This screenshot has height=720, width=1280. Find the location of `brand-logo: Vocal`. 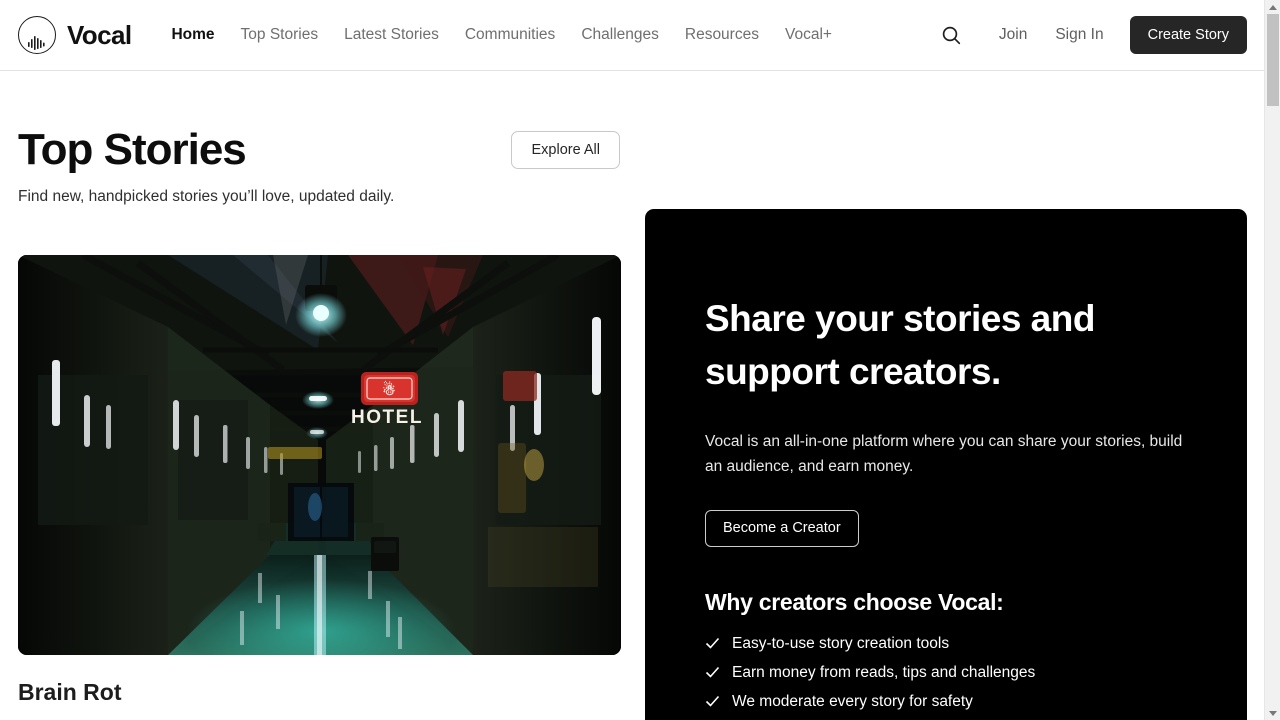

brand-logo: Vocal is located at coordinates (75, 35).